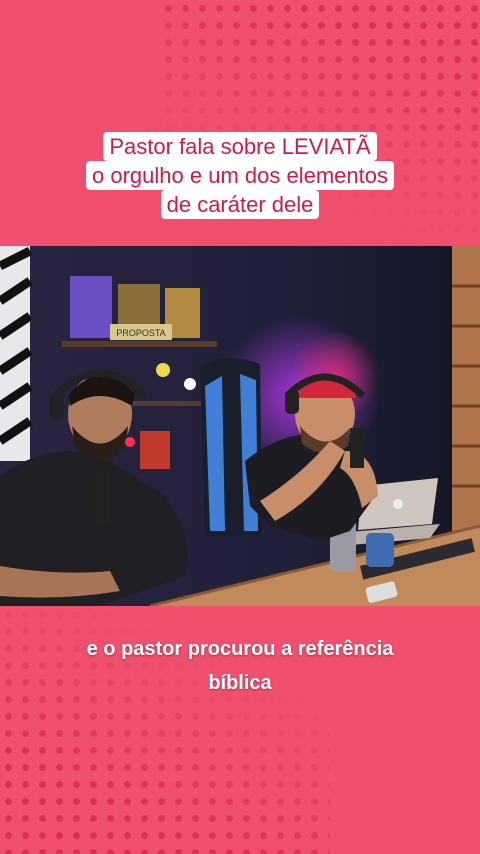 Image resolution: width=480 pixels, height=854 pixels. I want to click on microphone-right, so click(357, 448).